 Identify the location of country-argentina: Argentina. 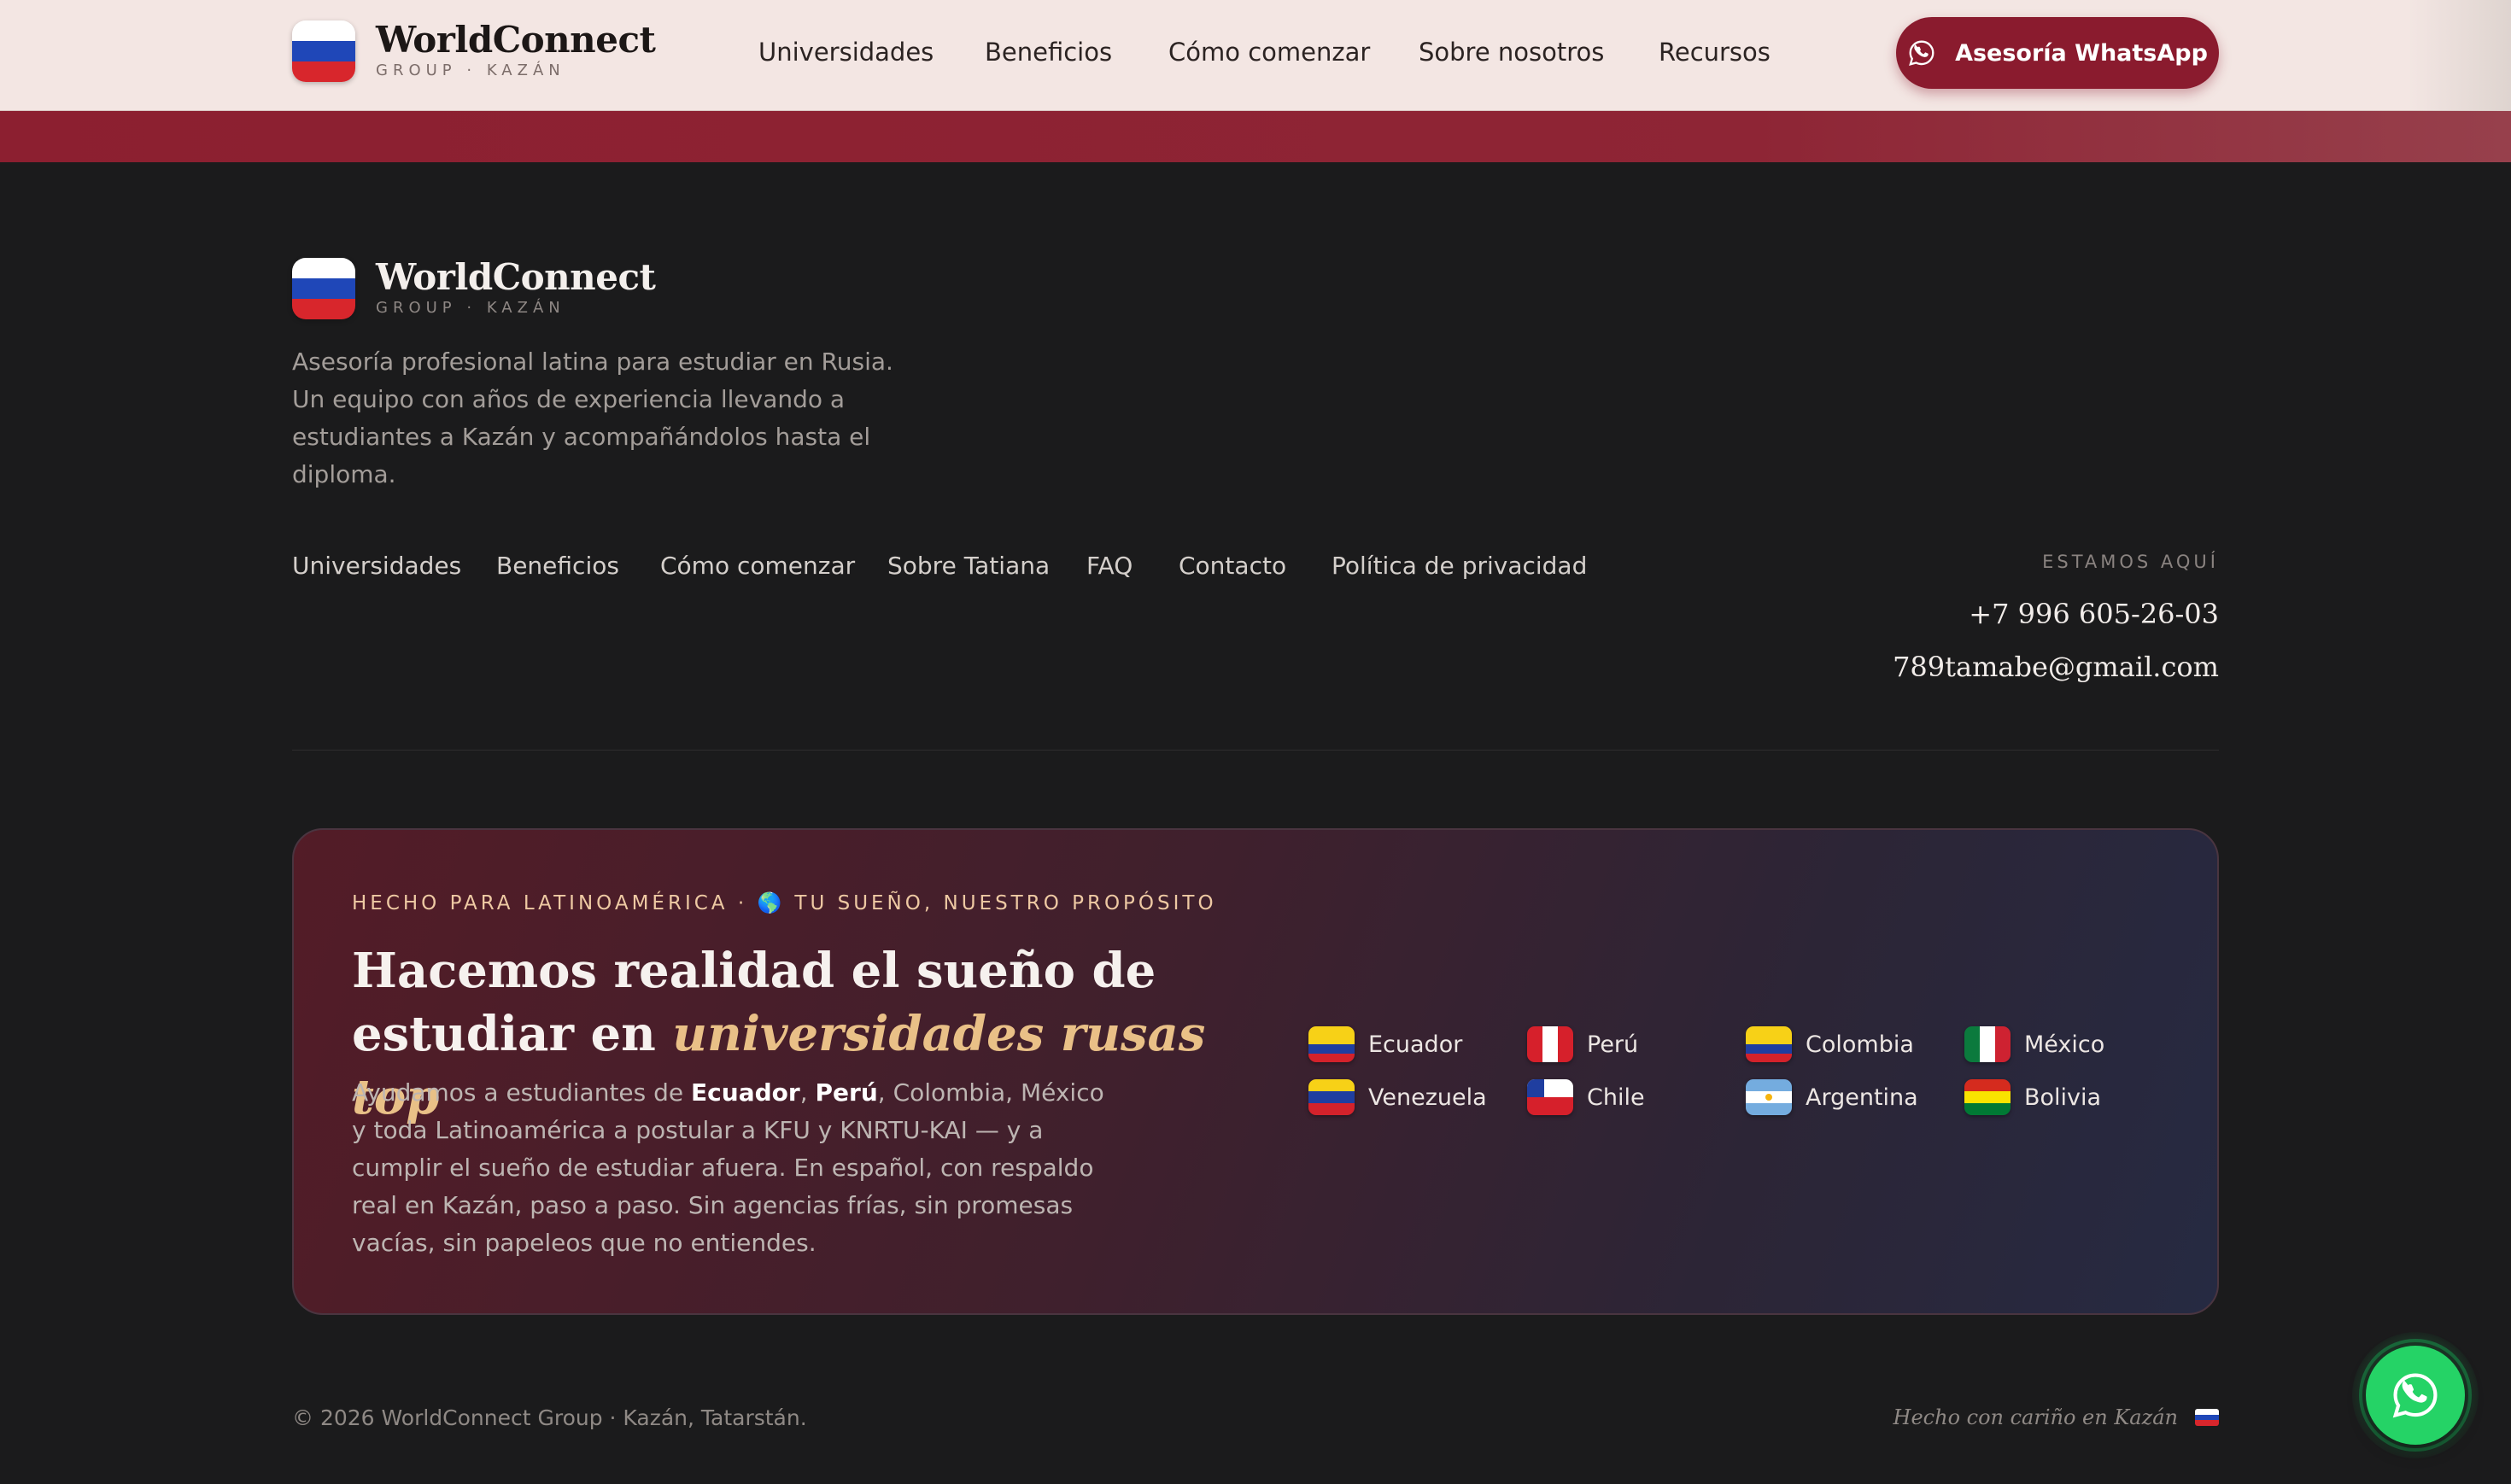
(1832, 1097).